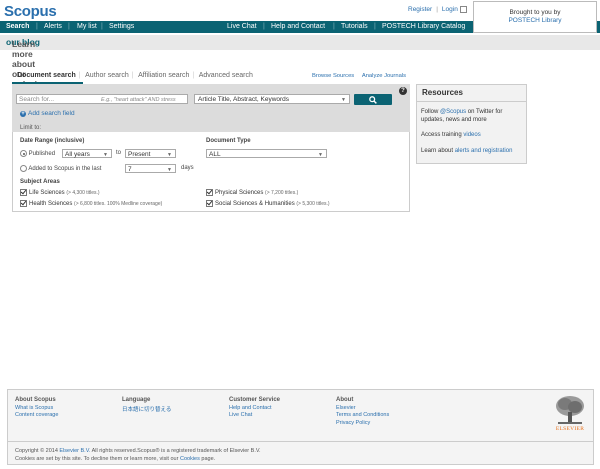 The image size is (600, 469). I want to click on added-label: Added to Scopus in the last, so click(65, 169).